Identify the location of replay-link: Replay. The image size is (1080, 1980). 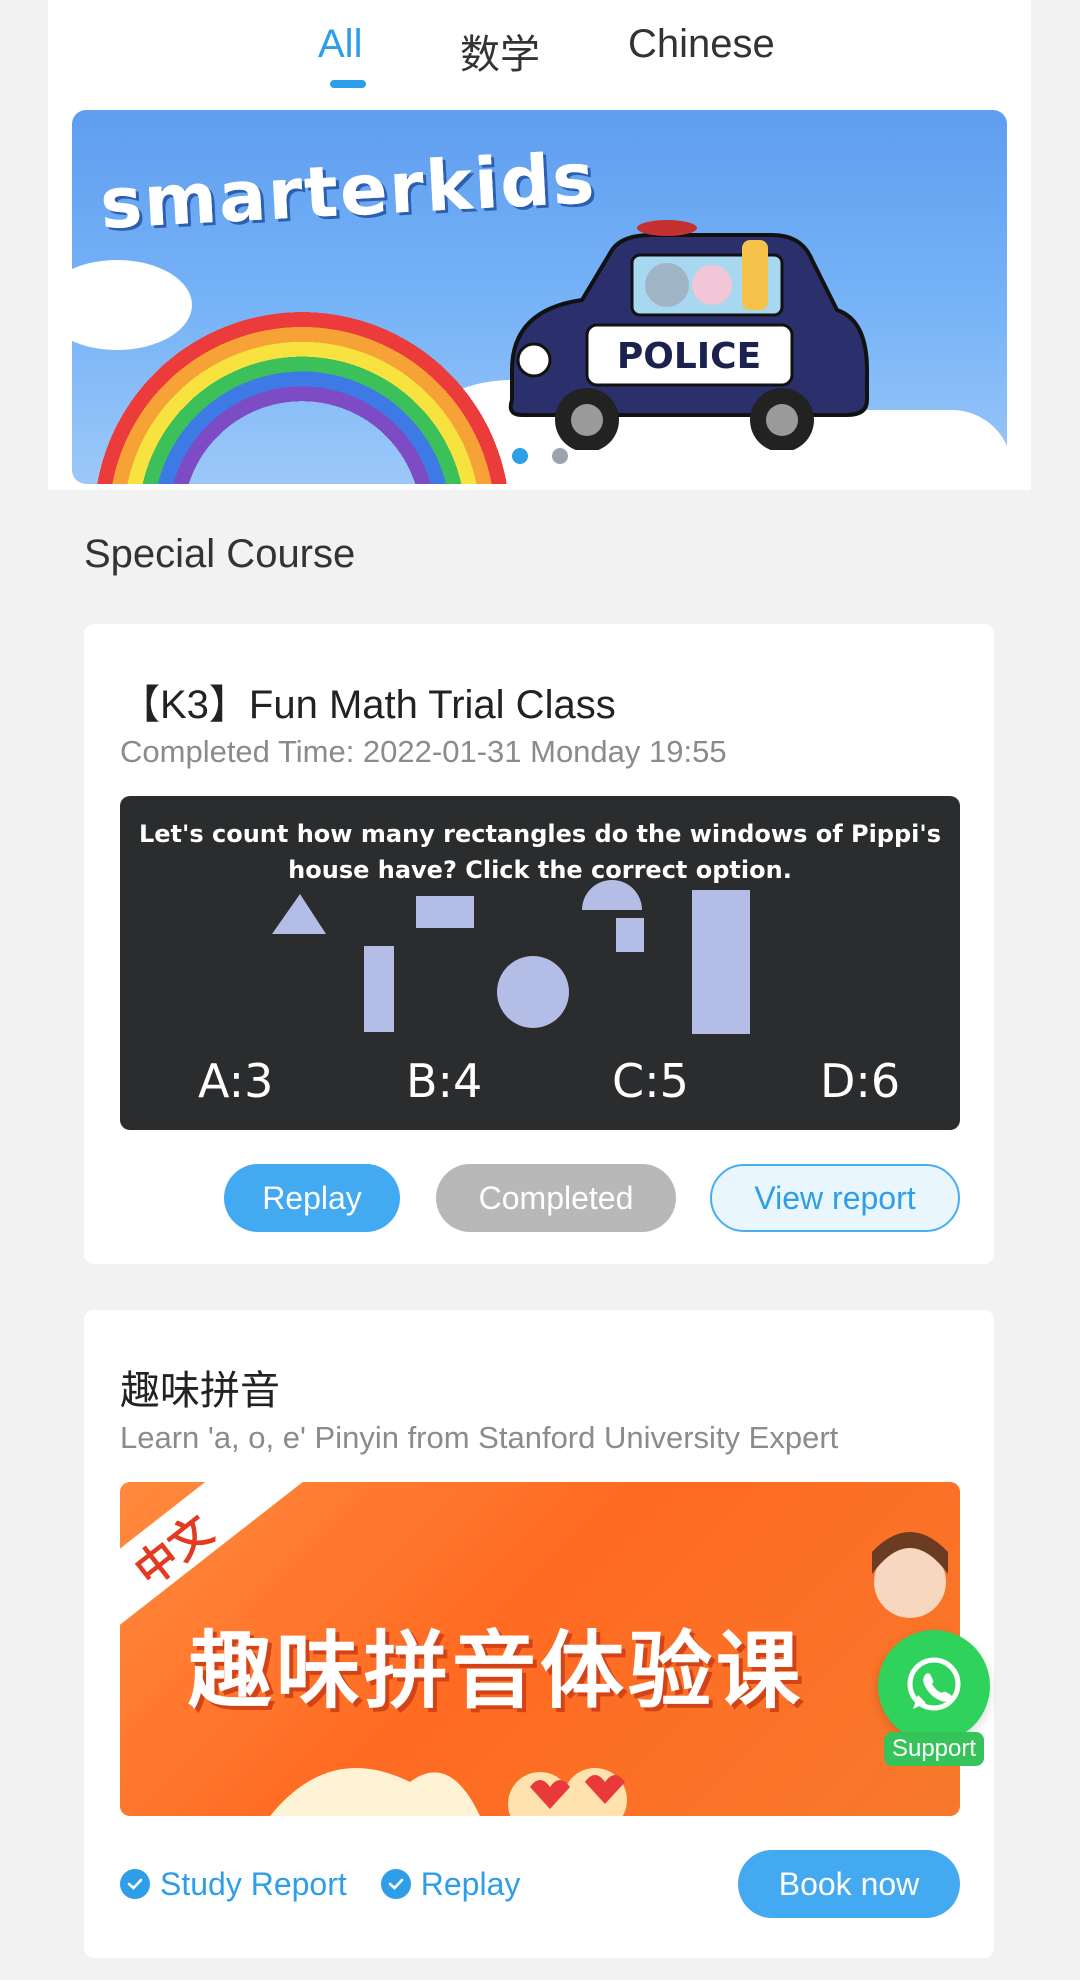
(450, 1884).